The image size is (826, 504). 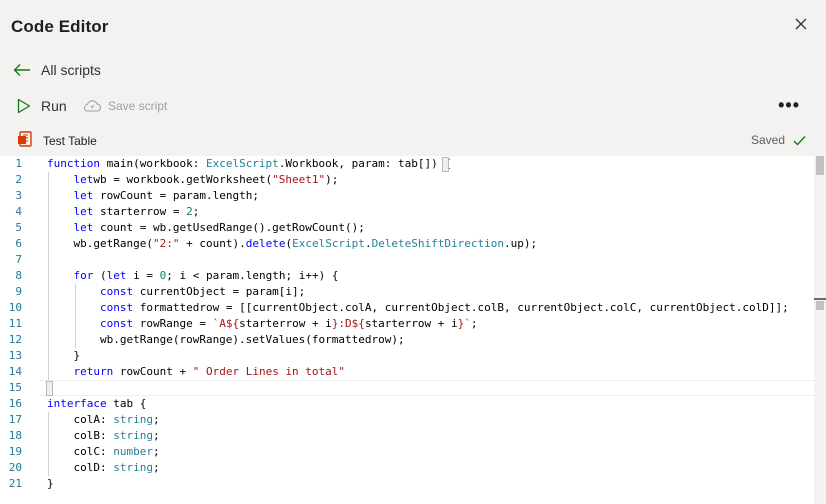 I want to click on editor-header: Code Editor, so click(x=413, y=26).